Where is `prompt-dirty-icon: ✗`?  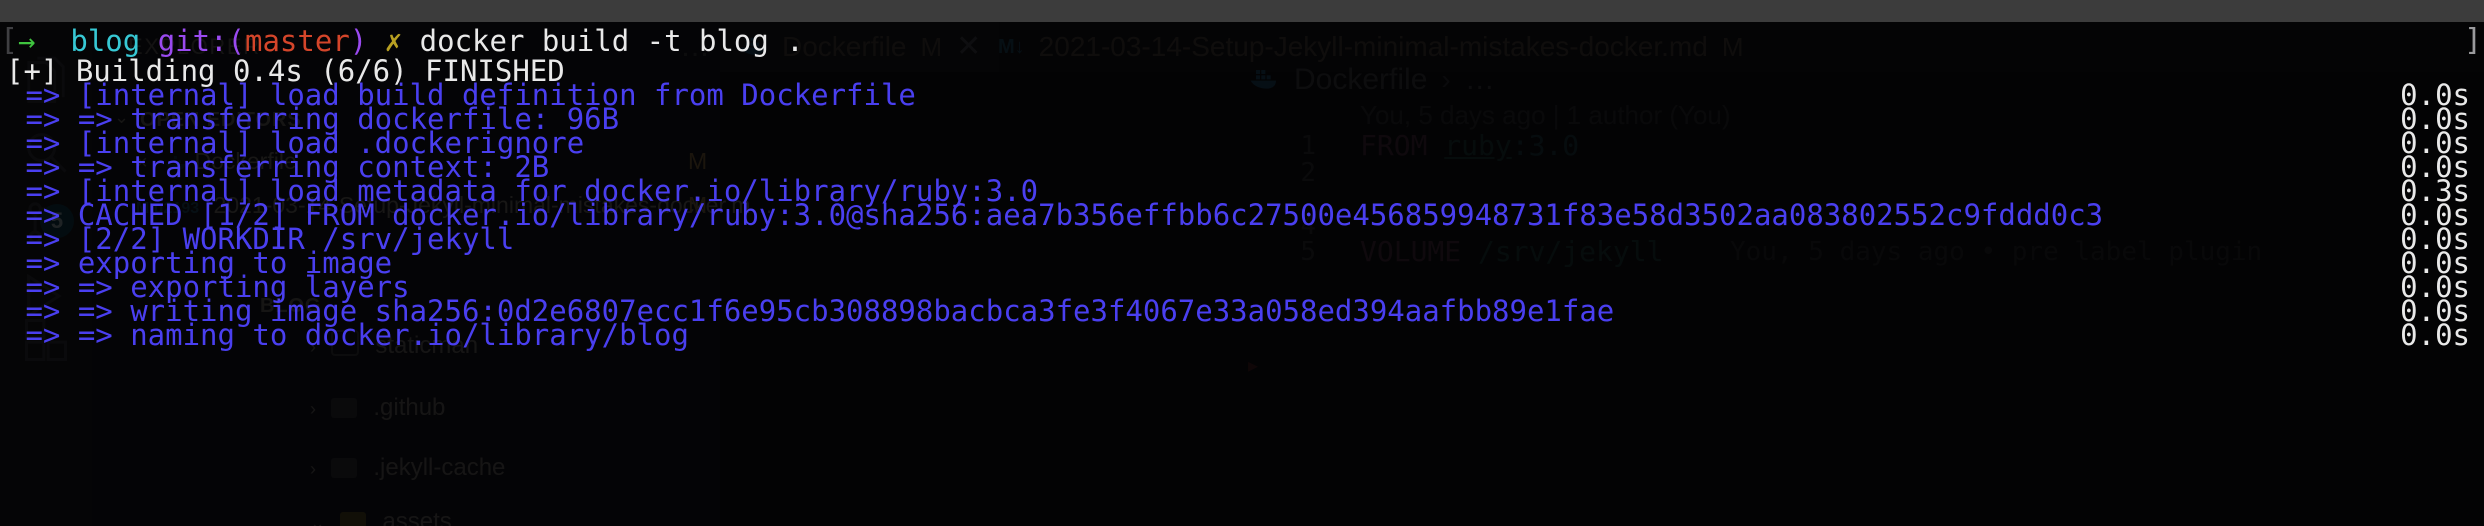 prompt-dirty-icon: ✗ is located at coordinates (393, 41).